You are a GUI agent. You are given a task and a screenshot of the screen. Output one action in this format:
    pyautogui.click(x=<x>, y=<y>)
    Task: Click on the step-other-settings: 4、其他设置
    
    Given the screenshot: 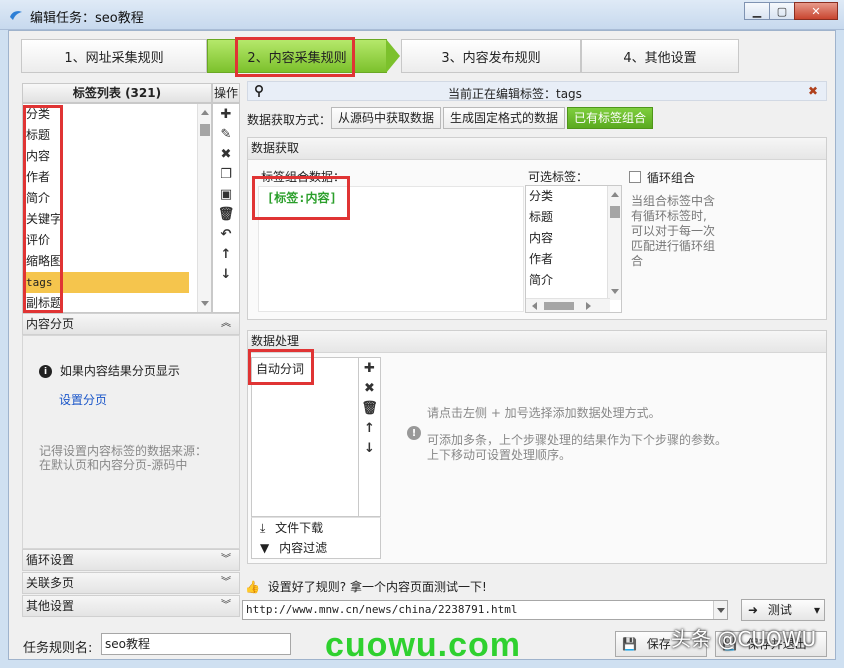 What is the action you would take?
    pyautogui.click(x=660, y=56)
    